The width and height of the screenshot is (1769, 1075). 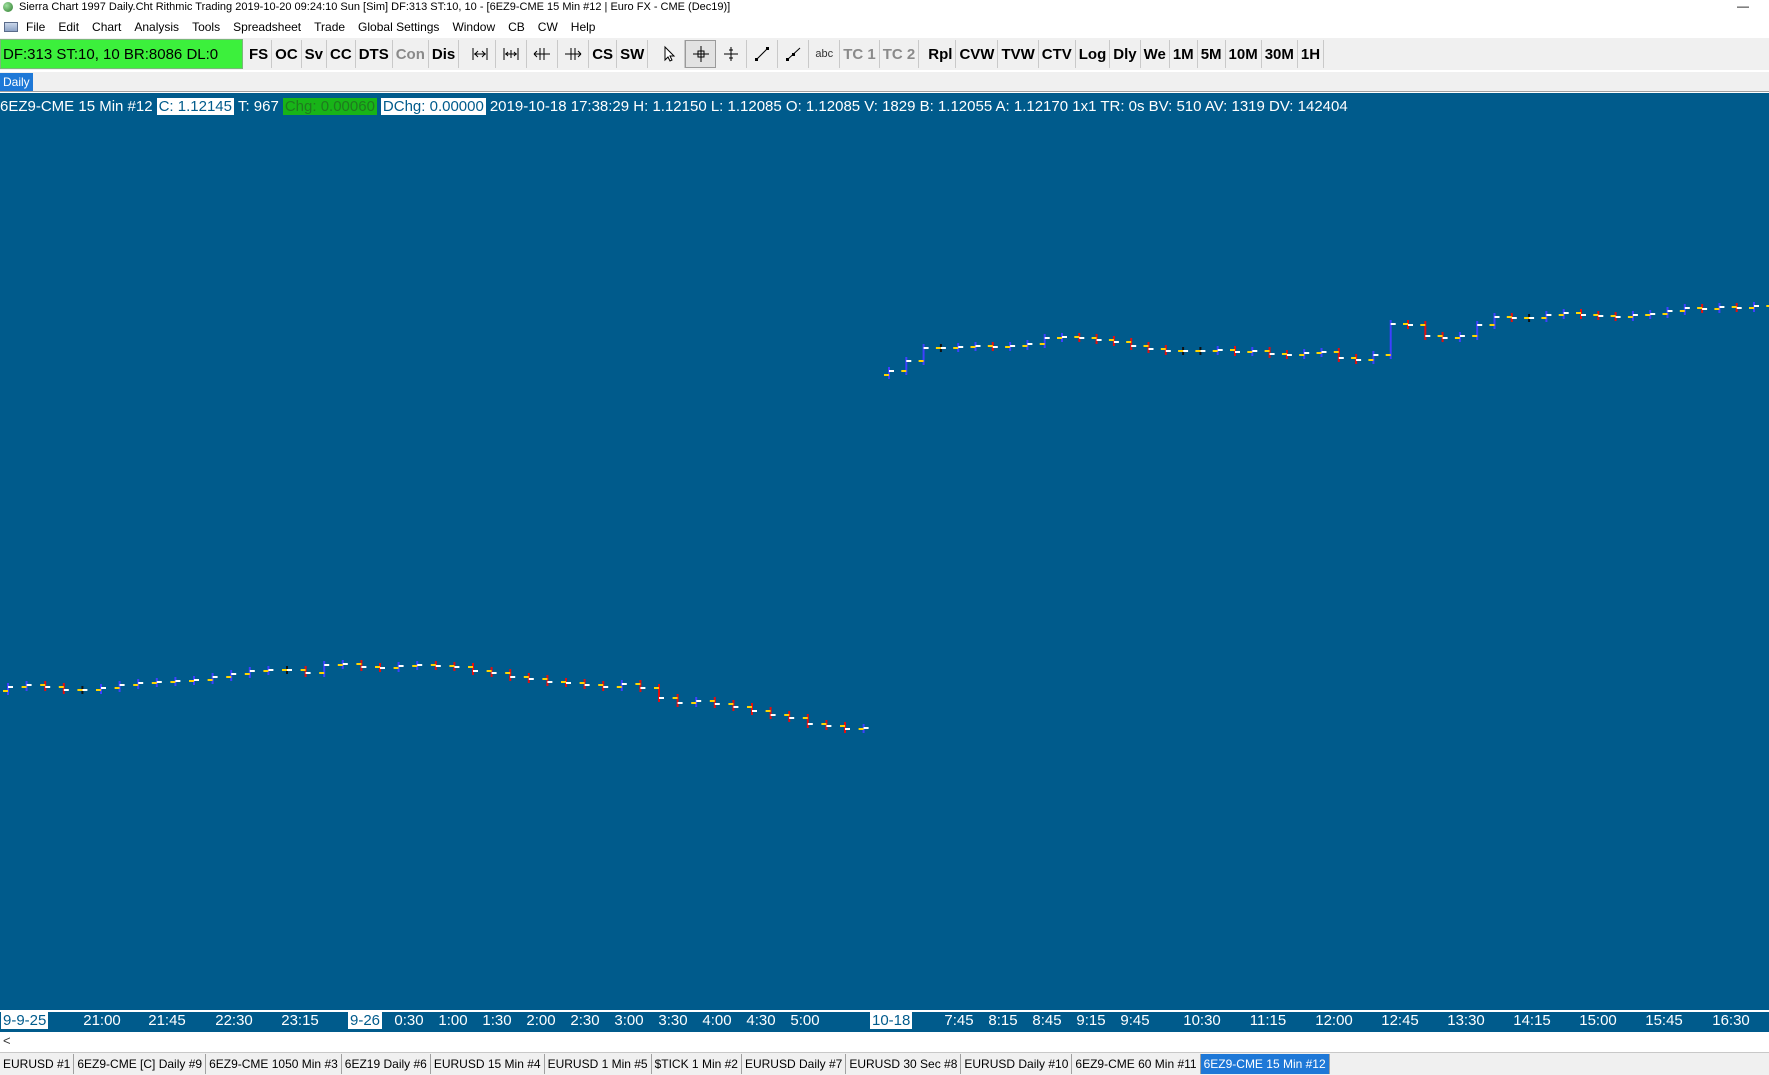 What do you see at coordinates (763, 54) in the screenshot?
I see `draw-line-icon` at bounding box center [763, 54].